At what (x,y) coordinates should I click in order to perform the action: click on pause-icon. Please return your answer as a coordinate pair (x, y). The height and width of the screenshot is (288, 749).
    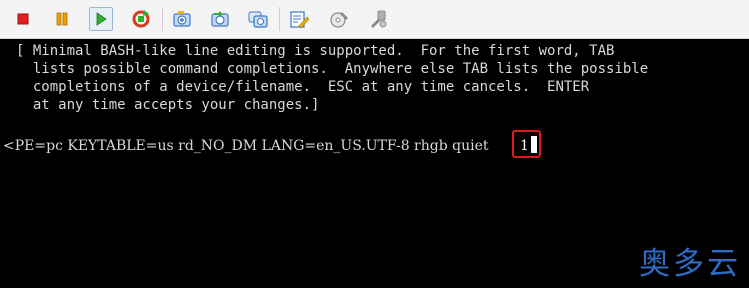
    Looking at the image, I should click on (62, 19).